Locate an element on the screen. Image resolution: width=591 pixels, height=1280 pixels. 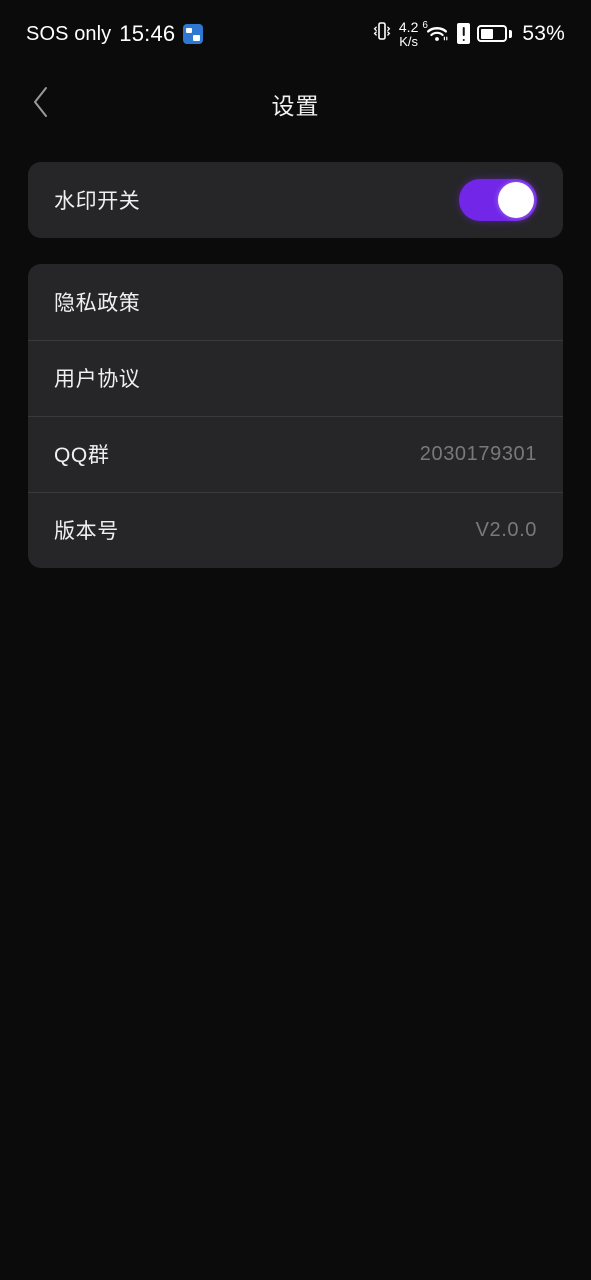
network-speed-unit: K/s is located at coordinates (409, 41).